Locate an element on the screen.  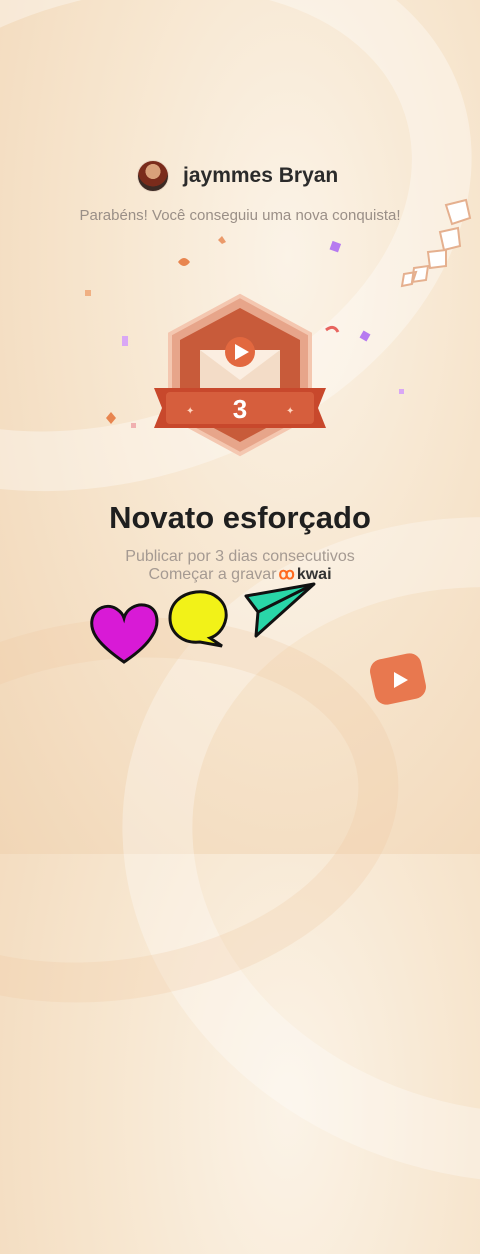
achievement-badge: 3 ✦ ✦ is located at coordinates (240, 375).